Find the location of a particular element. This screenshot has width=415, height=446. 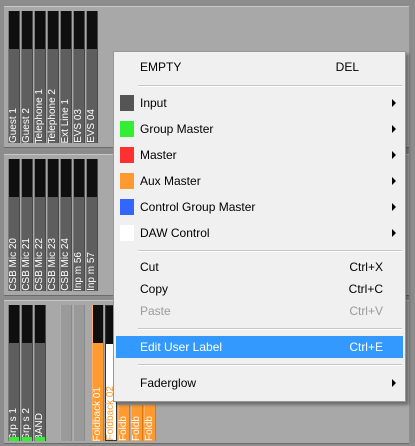

menu-item-label: Paste is located at coordinates (155, 311).